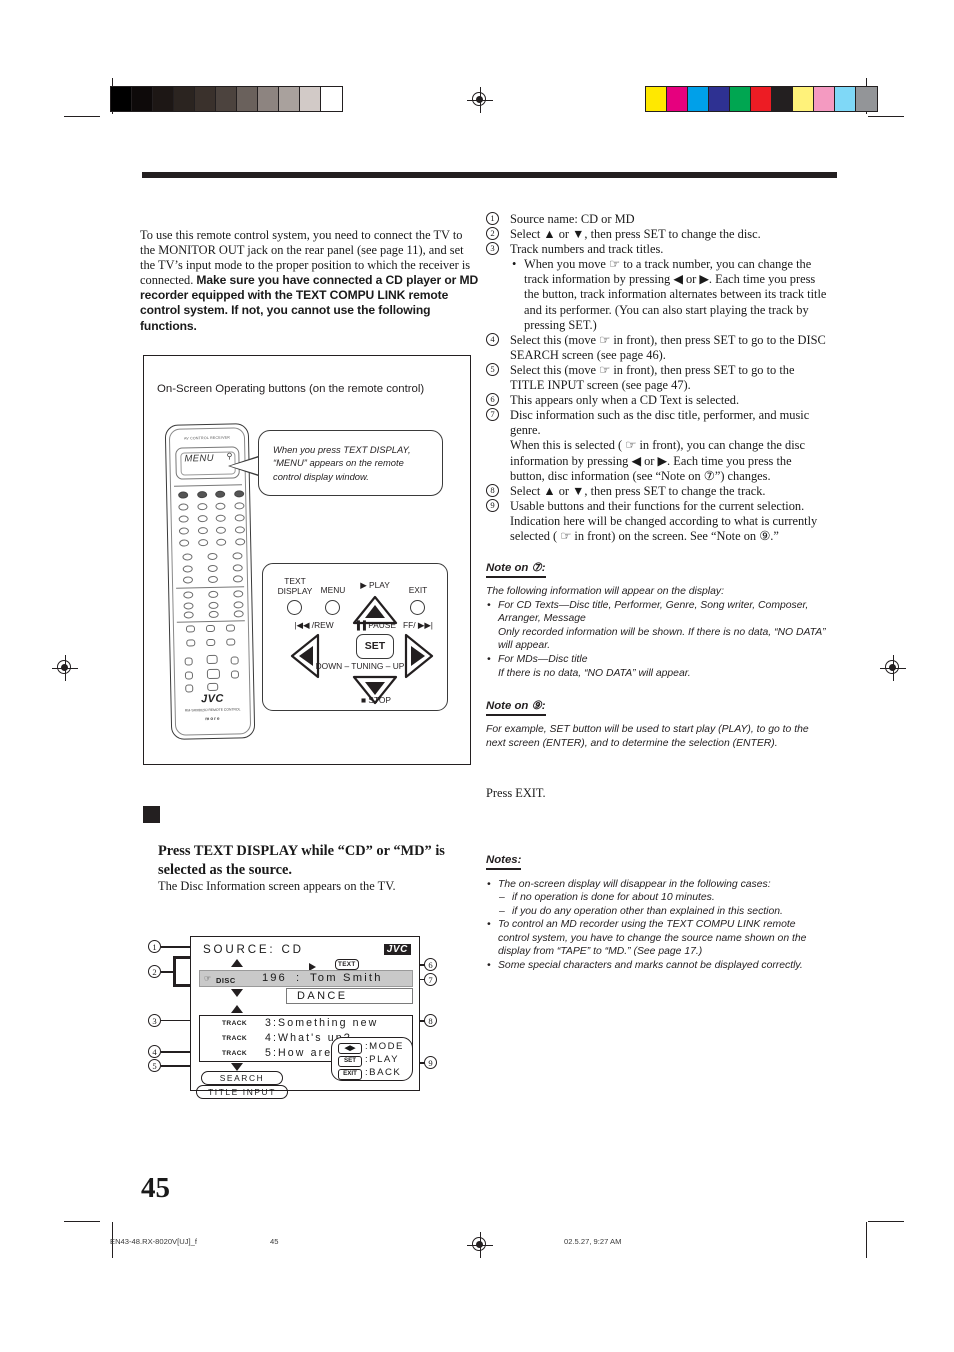  What do you see at coordinates (237, 579) in the screenshot?
I see `remote-button-r7-c2` at bounding box center [237, 579].